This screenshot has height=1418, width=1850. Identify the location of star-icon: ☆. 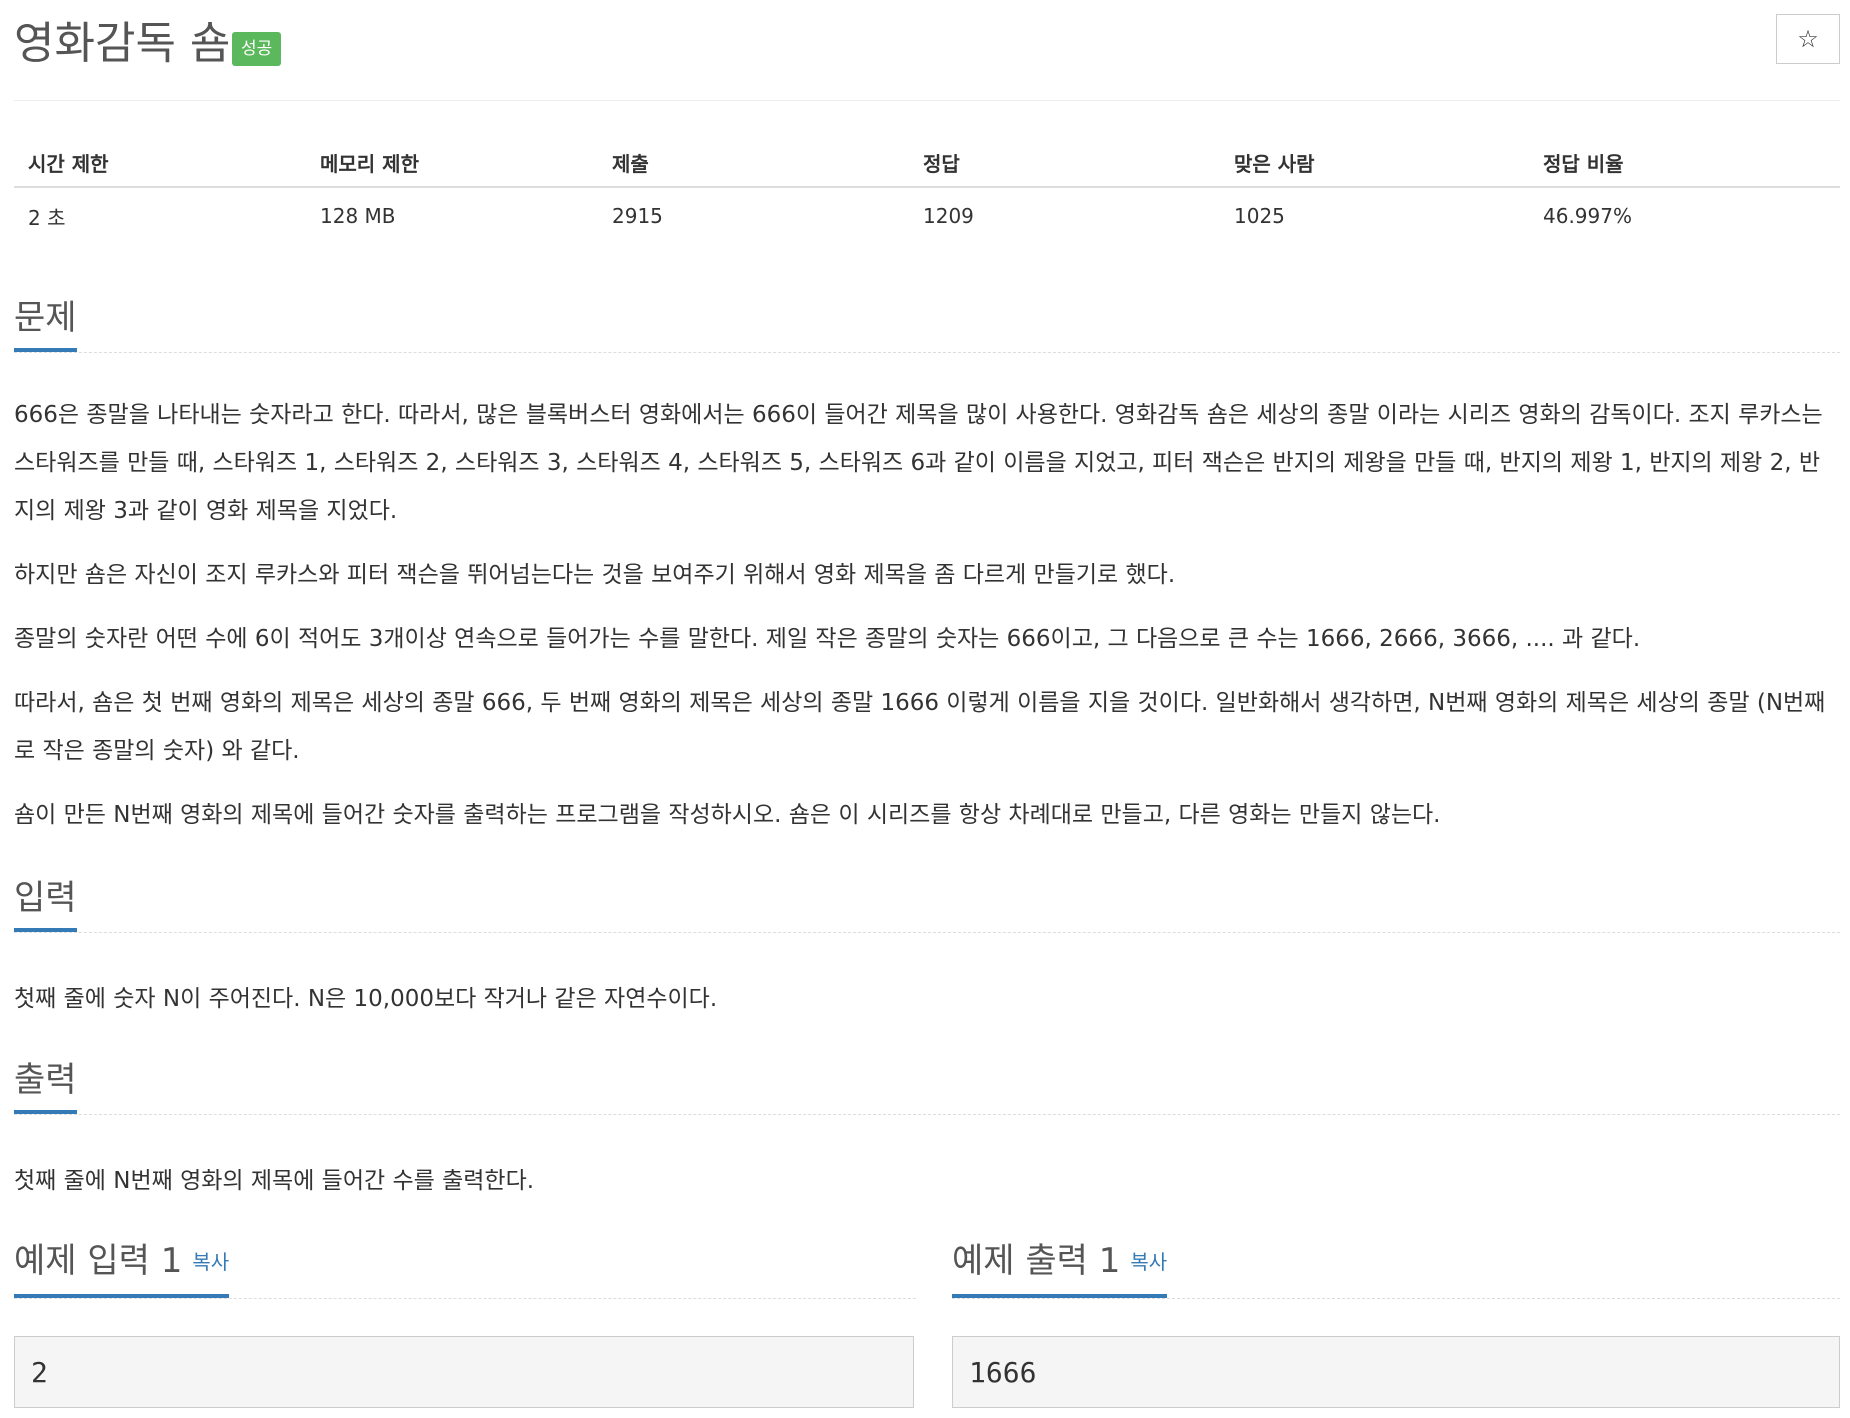
(1808, 39).